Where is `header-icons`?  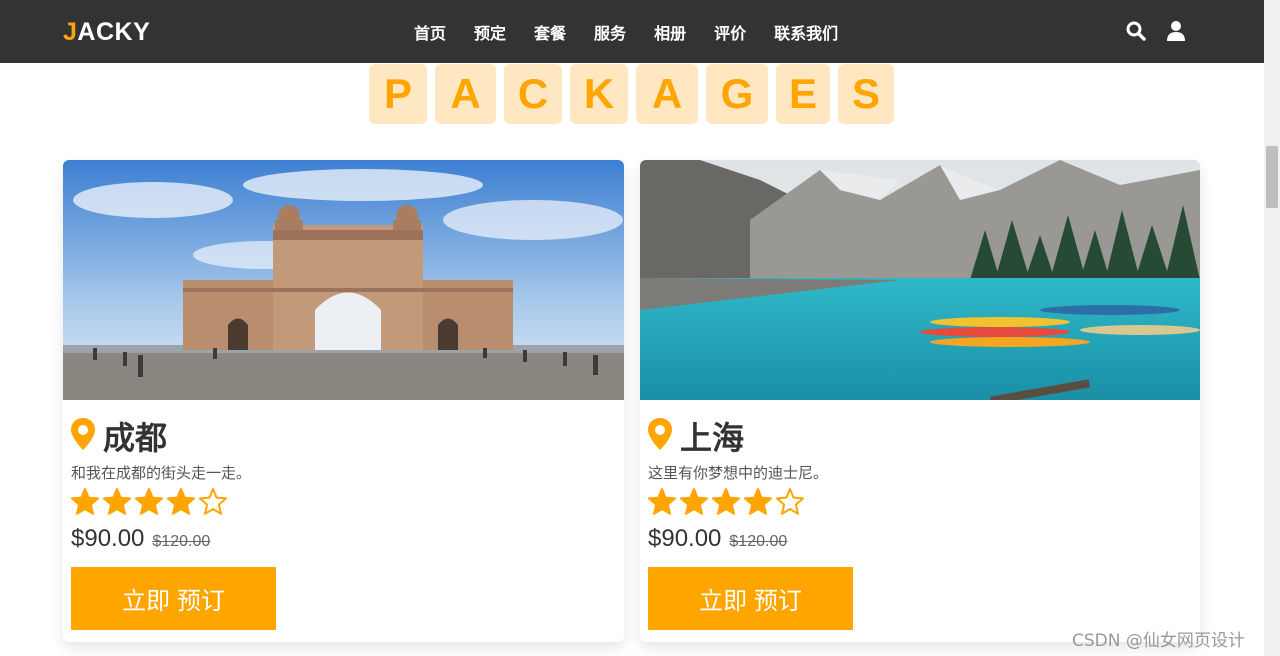
header-icons is located at coordinates (1156, 31).